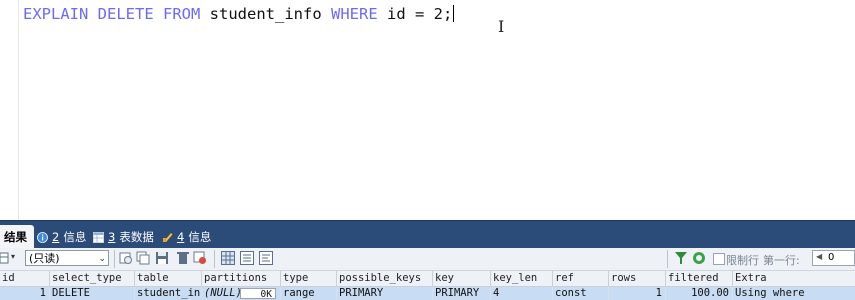  Describe the element at coordinates (183, 258) in the screenshot. I see `delete-row-icon` at that location.